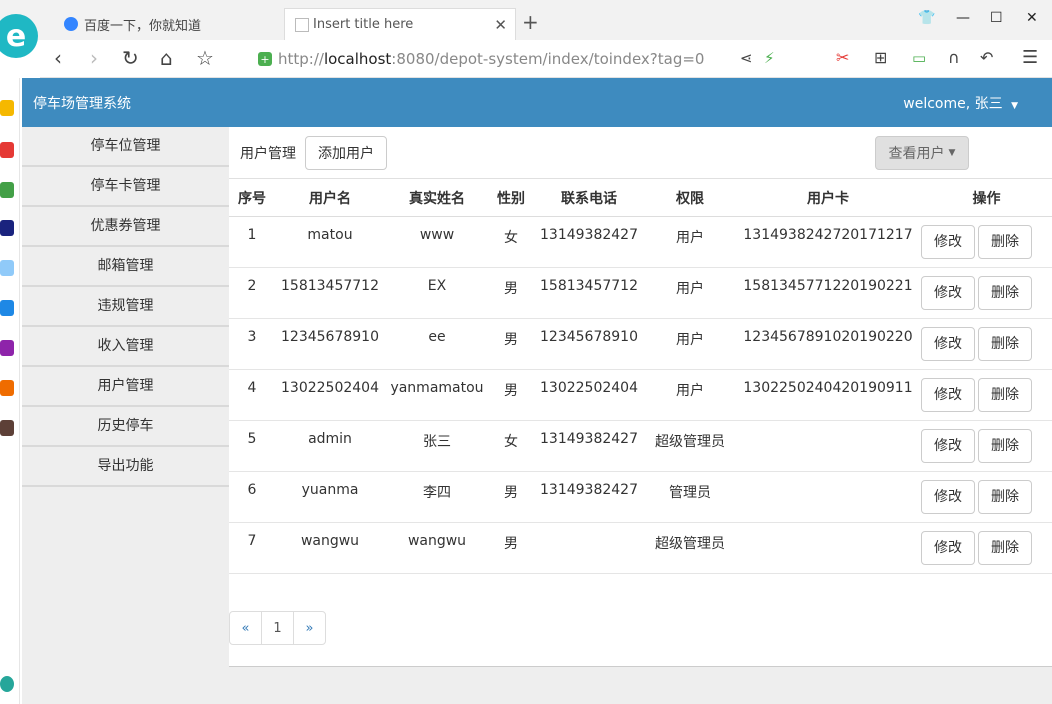 This screenshot has height=704, width=1052. What do you see at coordinates (511, 446) in the screenshot?
I see `cell-gender: 女` at bounding box center [511, 446].